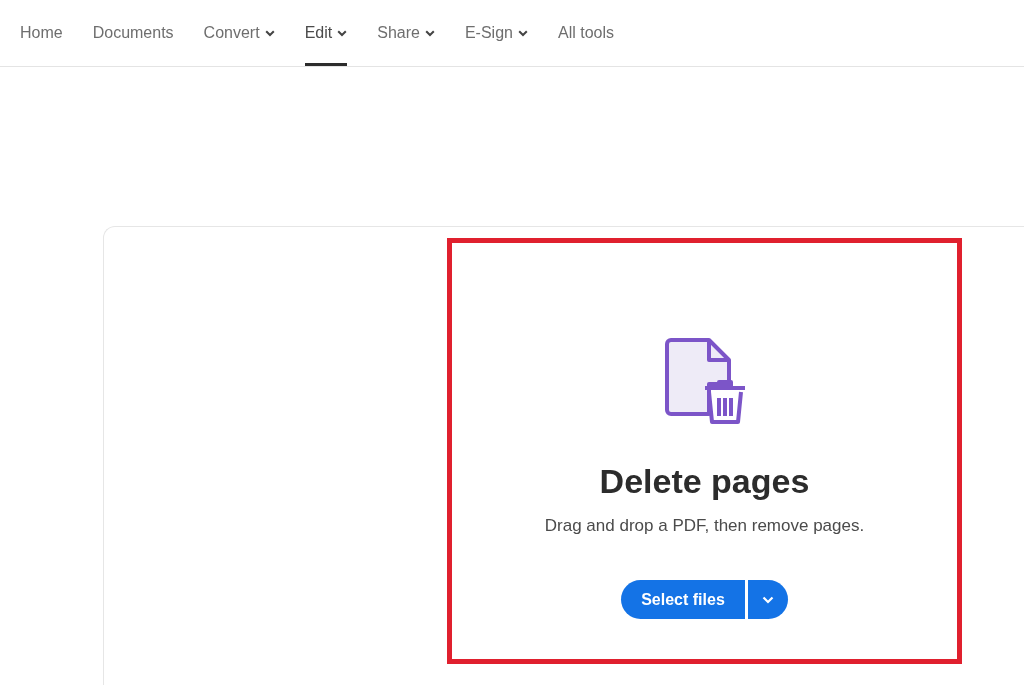 The image size is (1024, 685). I want to click on select-files-button: Select files, so click(683, 599).